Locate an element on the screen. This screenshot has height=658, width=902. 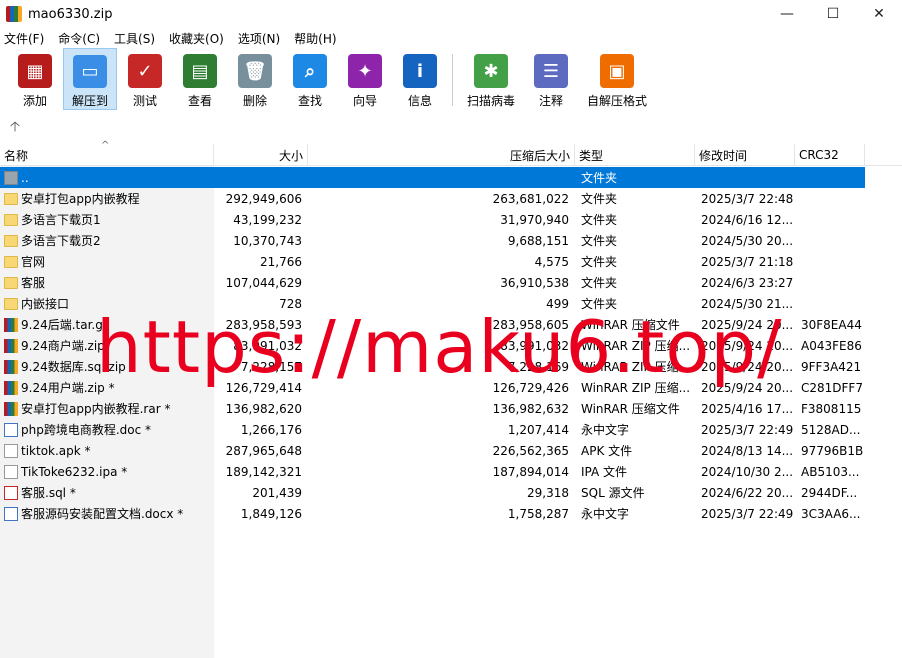
cell-type: APK 文件 is located at coordinates (607, 451).